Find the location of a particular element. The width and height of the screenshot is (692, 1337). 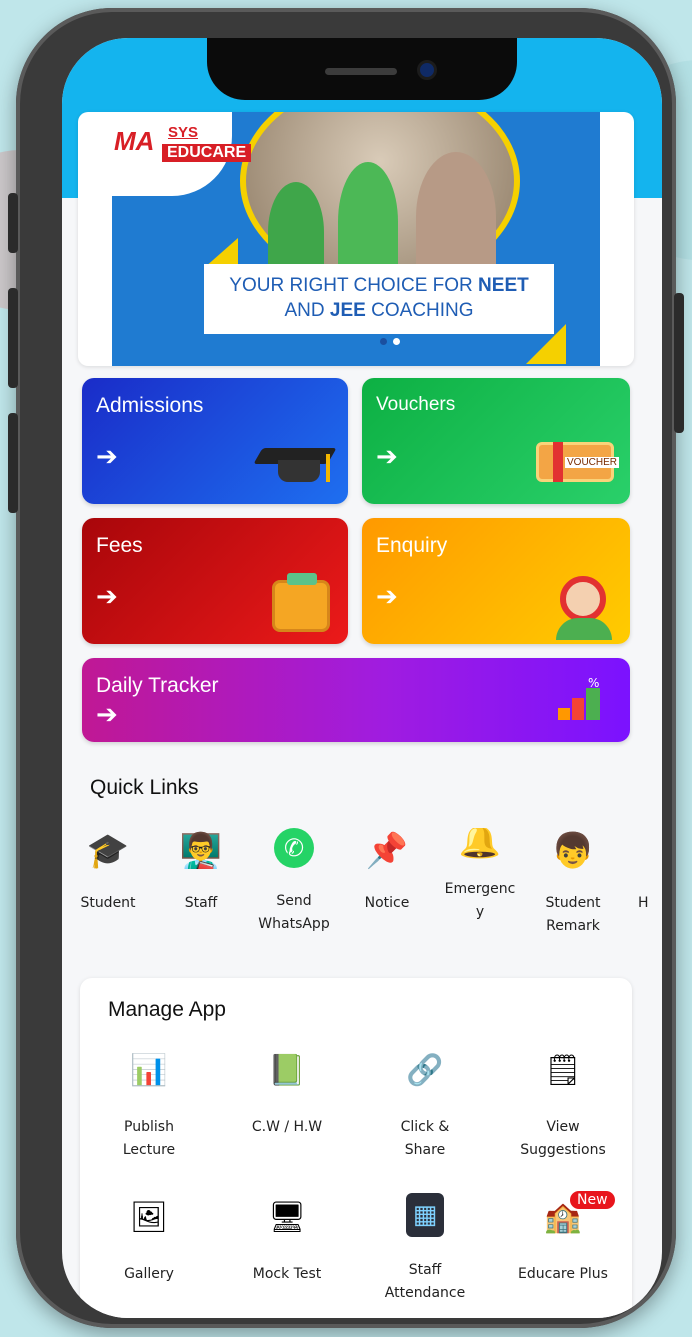

manage-item-label: Gallery is located at coordinates (149, 1274).